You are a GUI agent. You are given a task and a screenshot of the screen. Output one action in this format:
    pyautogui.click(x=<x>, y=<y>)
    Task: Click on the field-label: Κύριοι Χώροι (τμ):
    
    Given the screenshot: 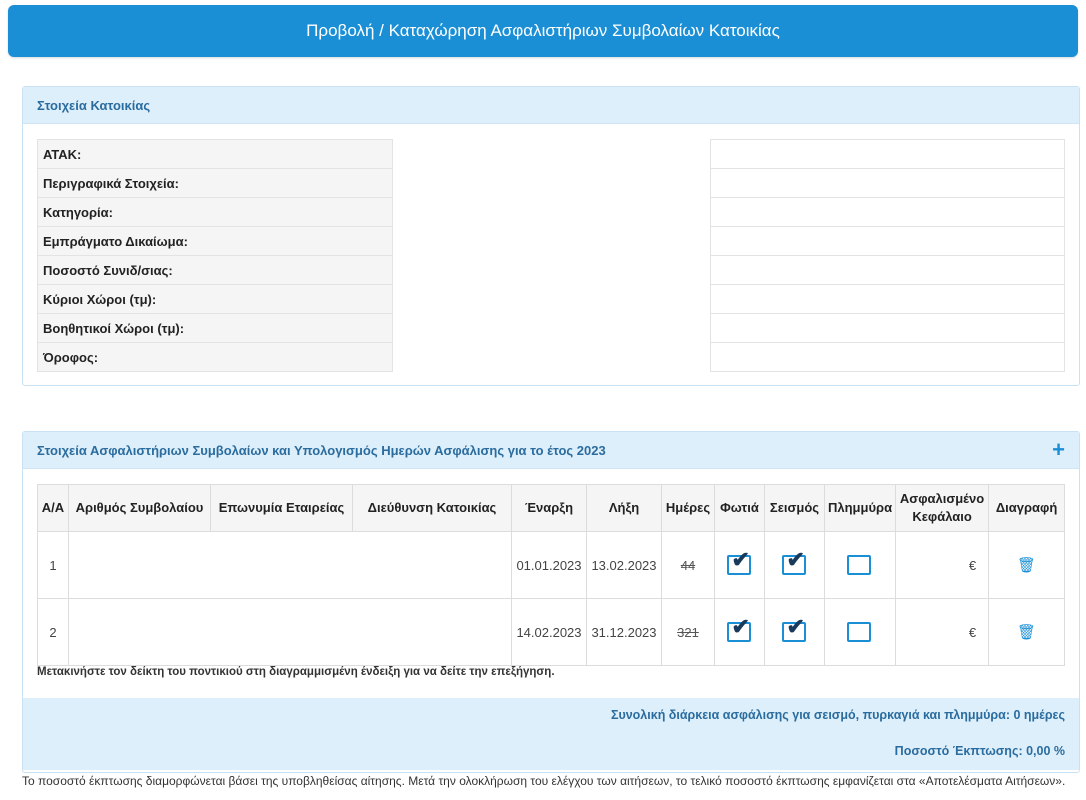 What is the action you would take?
    pyautogui.click(x=215, y=299)
    